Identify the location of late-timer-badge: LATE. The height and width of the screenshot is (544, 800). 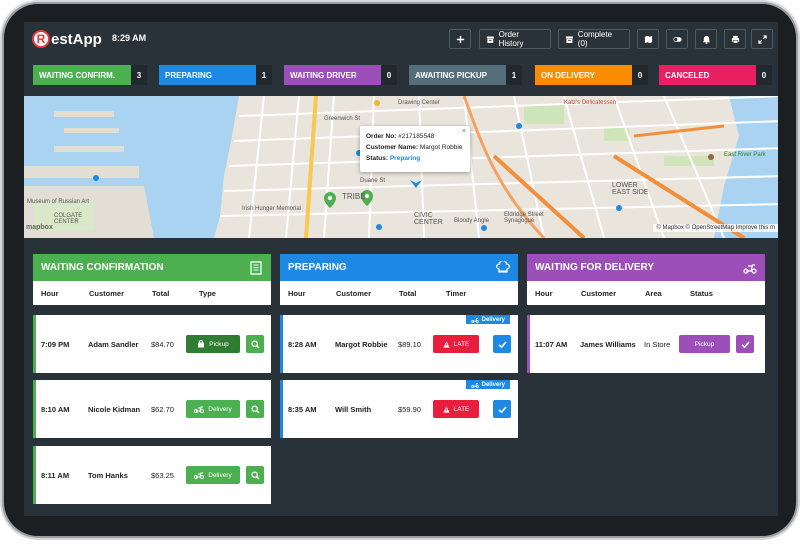
(456, 409).